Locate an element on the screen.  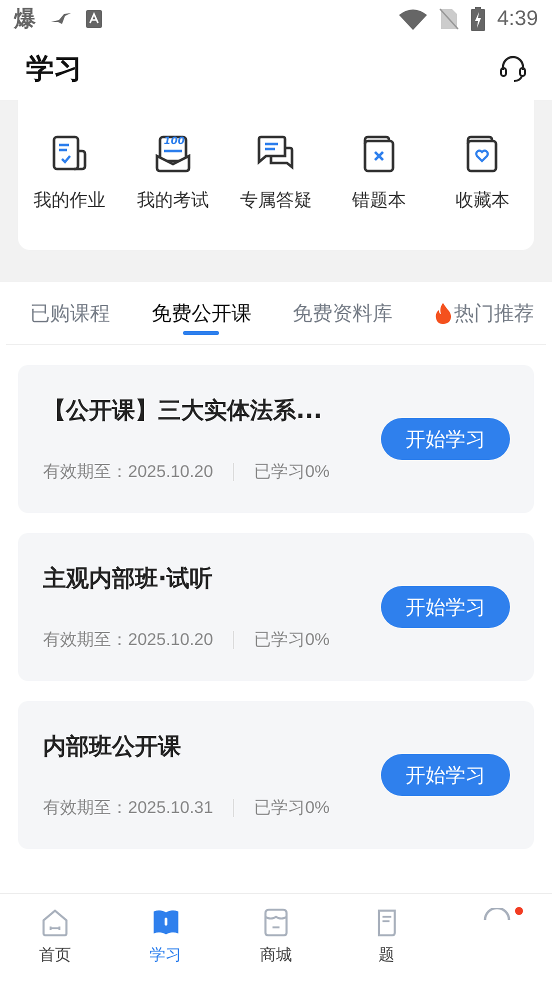
wifi-icon is located at coordinates (413, 19).